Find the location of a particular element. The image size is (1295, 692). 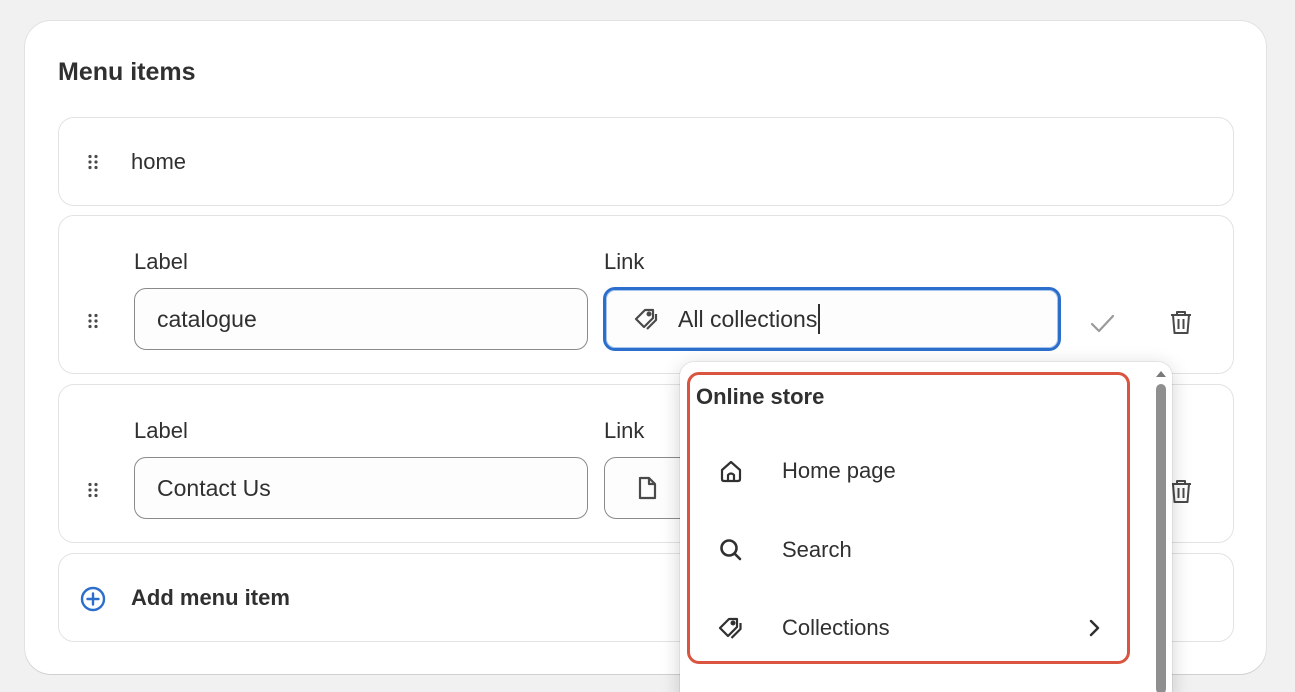

option-label: Search is located at coordinates (817, 549).